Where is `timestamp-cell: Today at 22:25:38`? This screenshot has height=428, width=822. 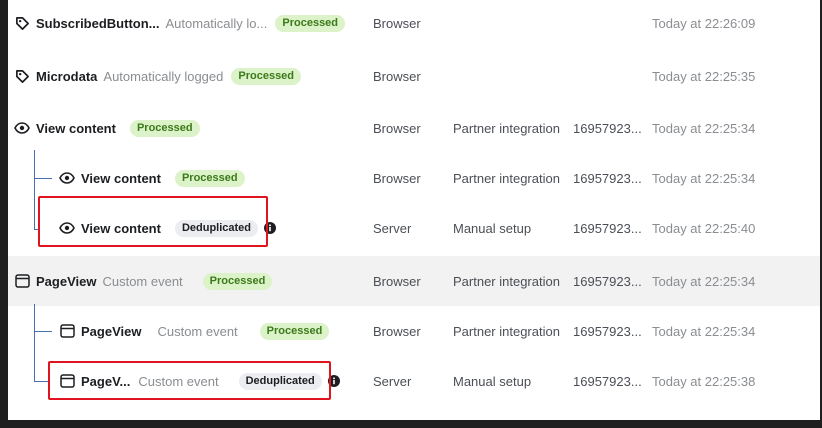
timestamp-cell: Today at 22:25:38 is located at coordinates (704, 381).